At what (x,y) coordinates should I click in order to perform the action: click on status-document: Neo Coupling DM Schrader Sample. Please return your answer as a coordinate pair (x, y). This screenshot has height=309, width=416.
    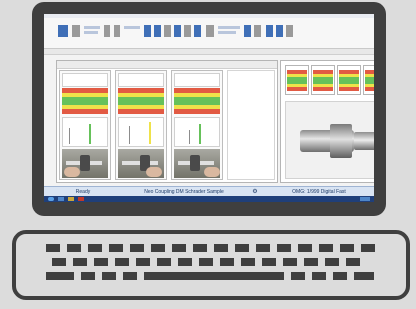
    Looking at the image, I should click on (184, 192).